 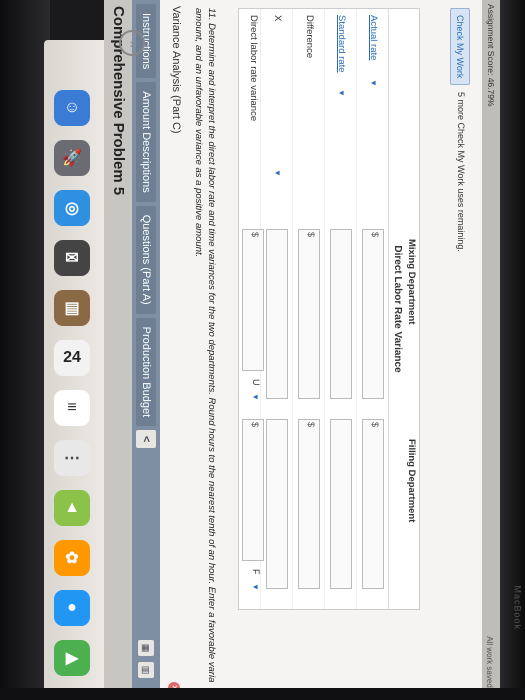 What do you see at coordinates (72, 258) in the screenshot?
I see `mail-icon: ✉` at bounding box center [72, 258].